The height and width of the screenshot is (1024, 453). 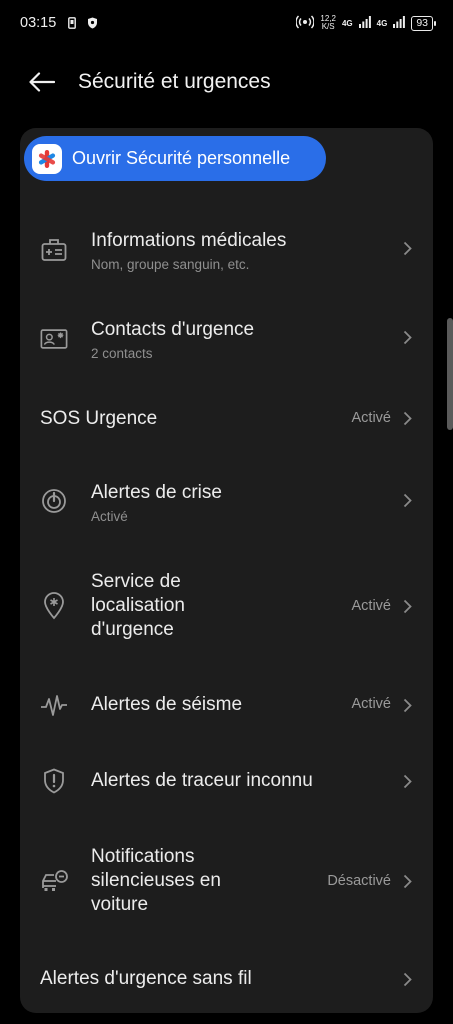 I want to click on list-item-title: Alertes de séisme, so click(x=167, y=704).